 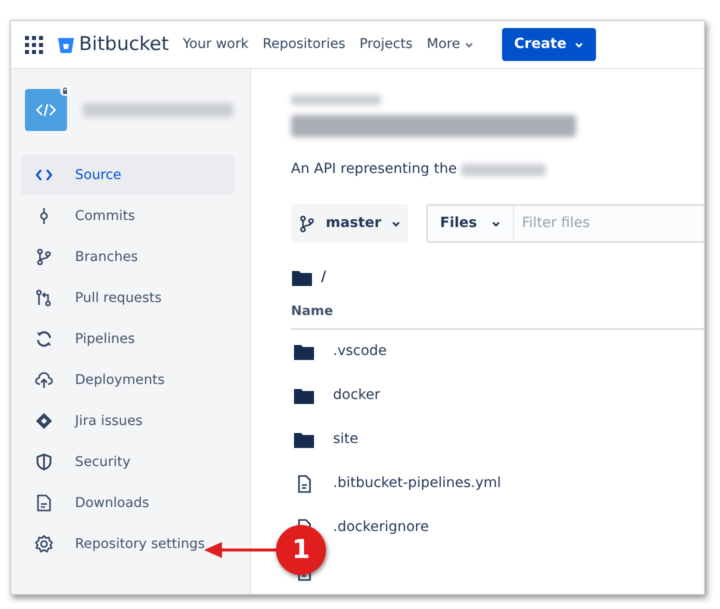 What do you see at coordinates (215, 44) in the screenshot?
I see `nav-link: Your work` at bounding box center [215, 44].